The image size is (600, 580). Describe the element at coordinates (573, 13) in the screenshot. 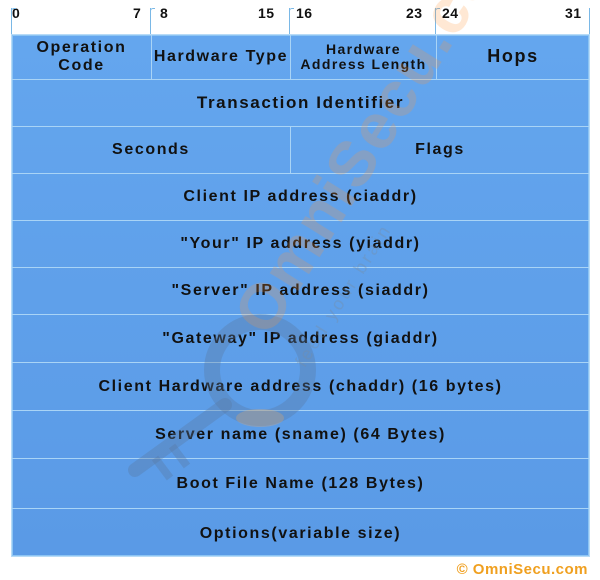

I see `bit-label-31: 31` at that location.